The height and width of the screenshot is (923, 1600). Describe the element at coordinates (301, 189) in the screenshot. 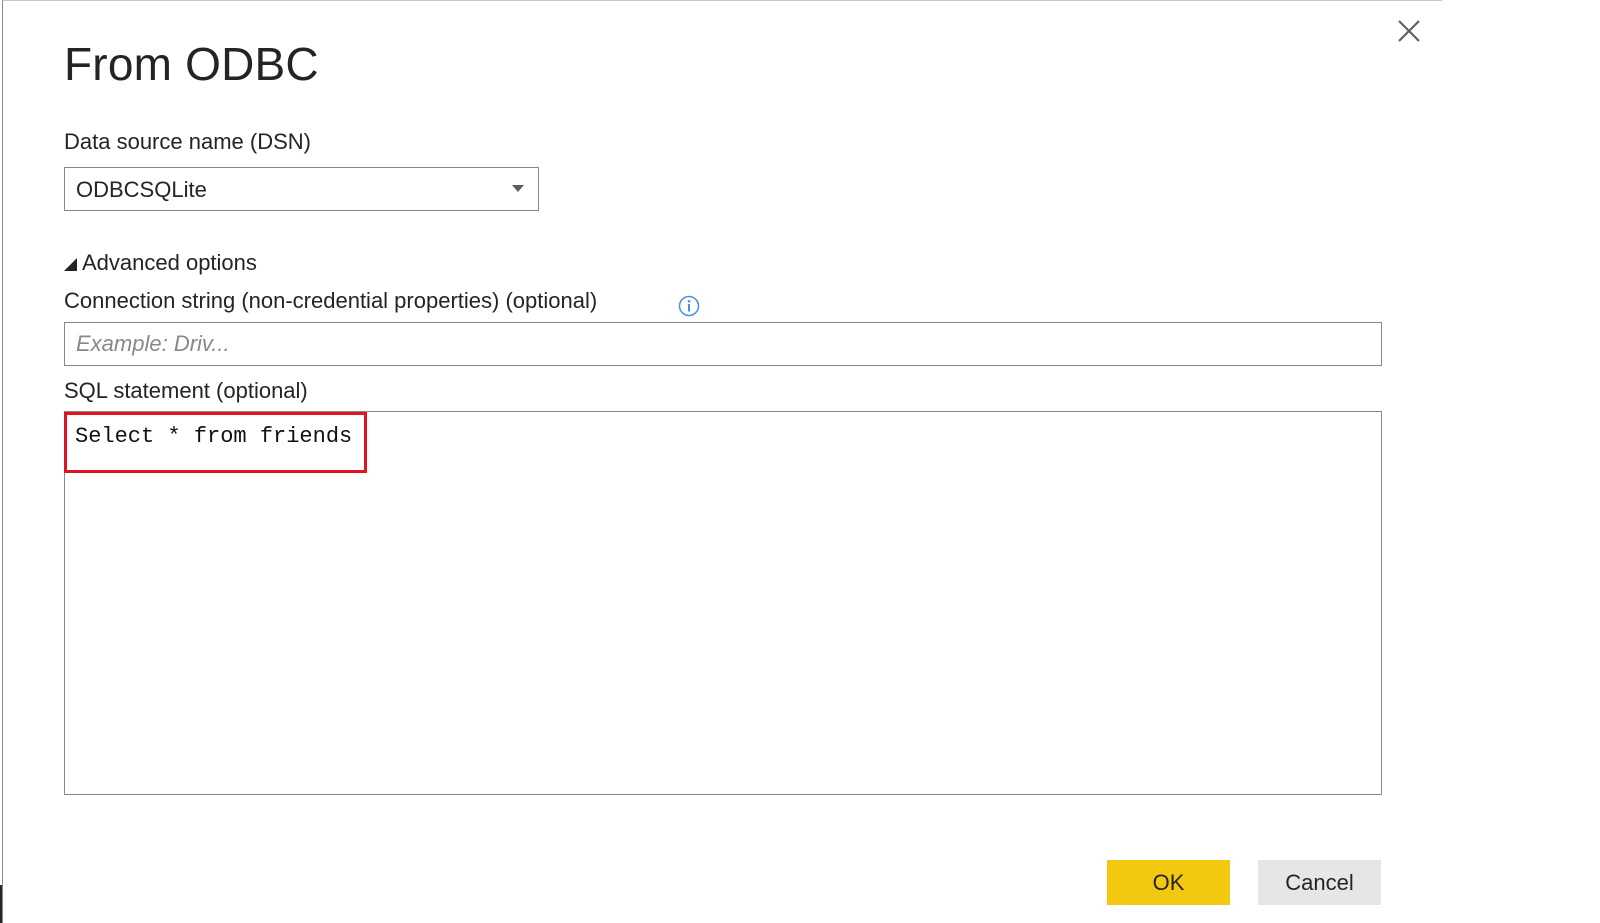

I see `dsn-dropdown: ODBCSQLite` at that location.